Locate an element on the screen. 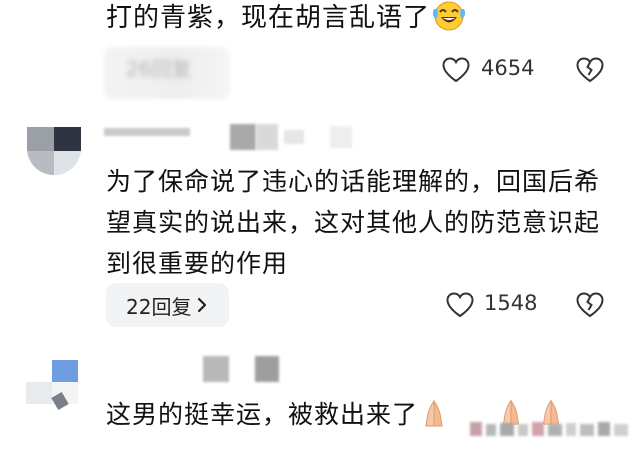  praying-hands-emoji-icon is located at coordinates (434, 419).